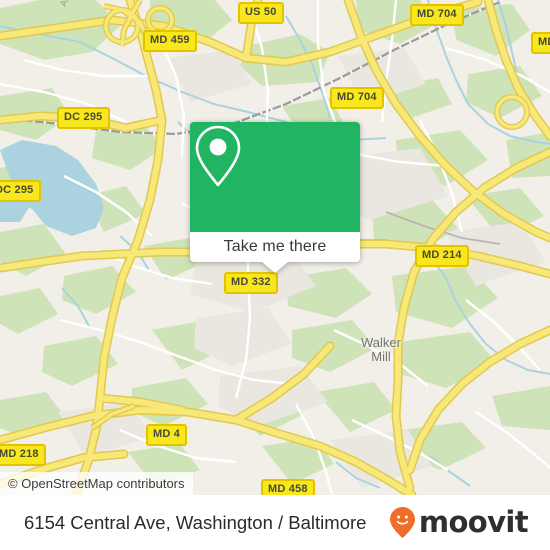 The image size is (550, 550). What do you see at coordinates (167, 435) in the screenshot?
I see `shield-md-4: MD 4` at bounding box center [167, 435].